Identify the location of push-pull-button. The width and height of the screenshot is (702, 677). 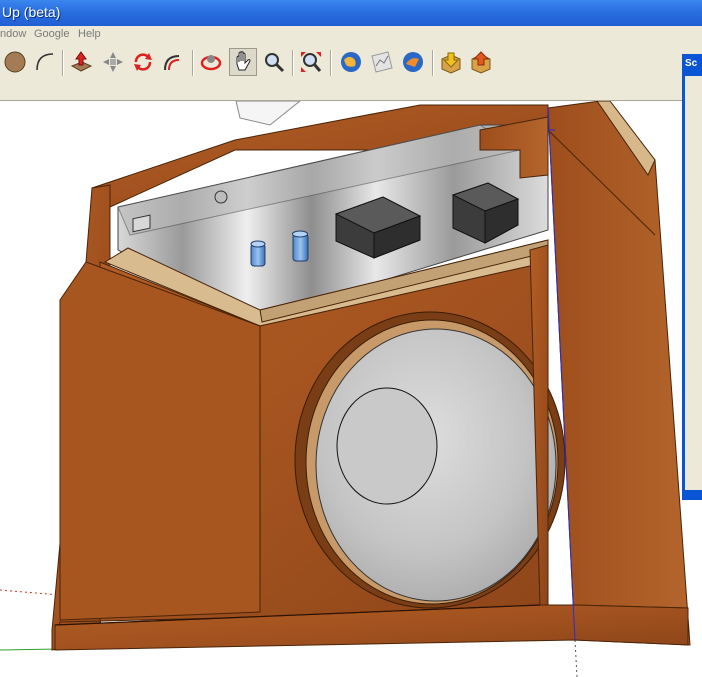
(81, 62).